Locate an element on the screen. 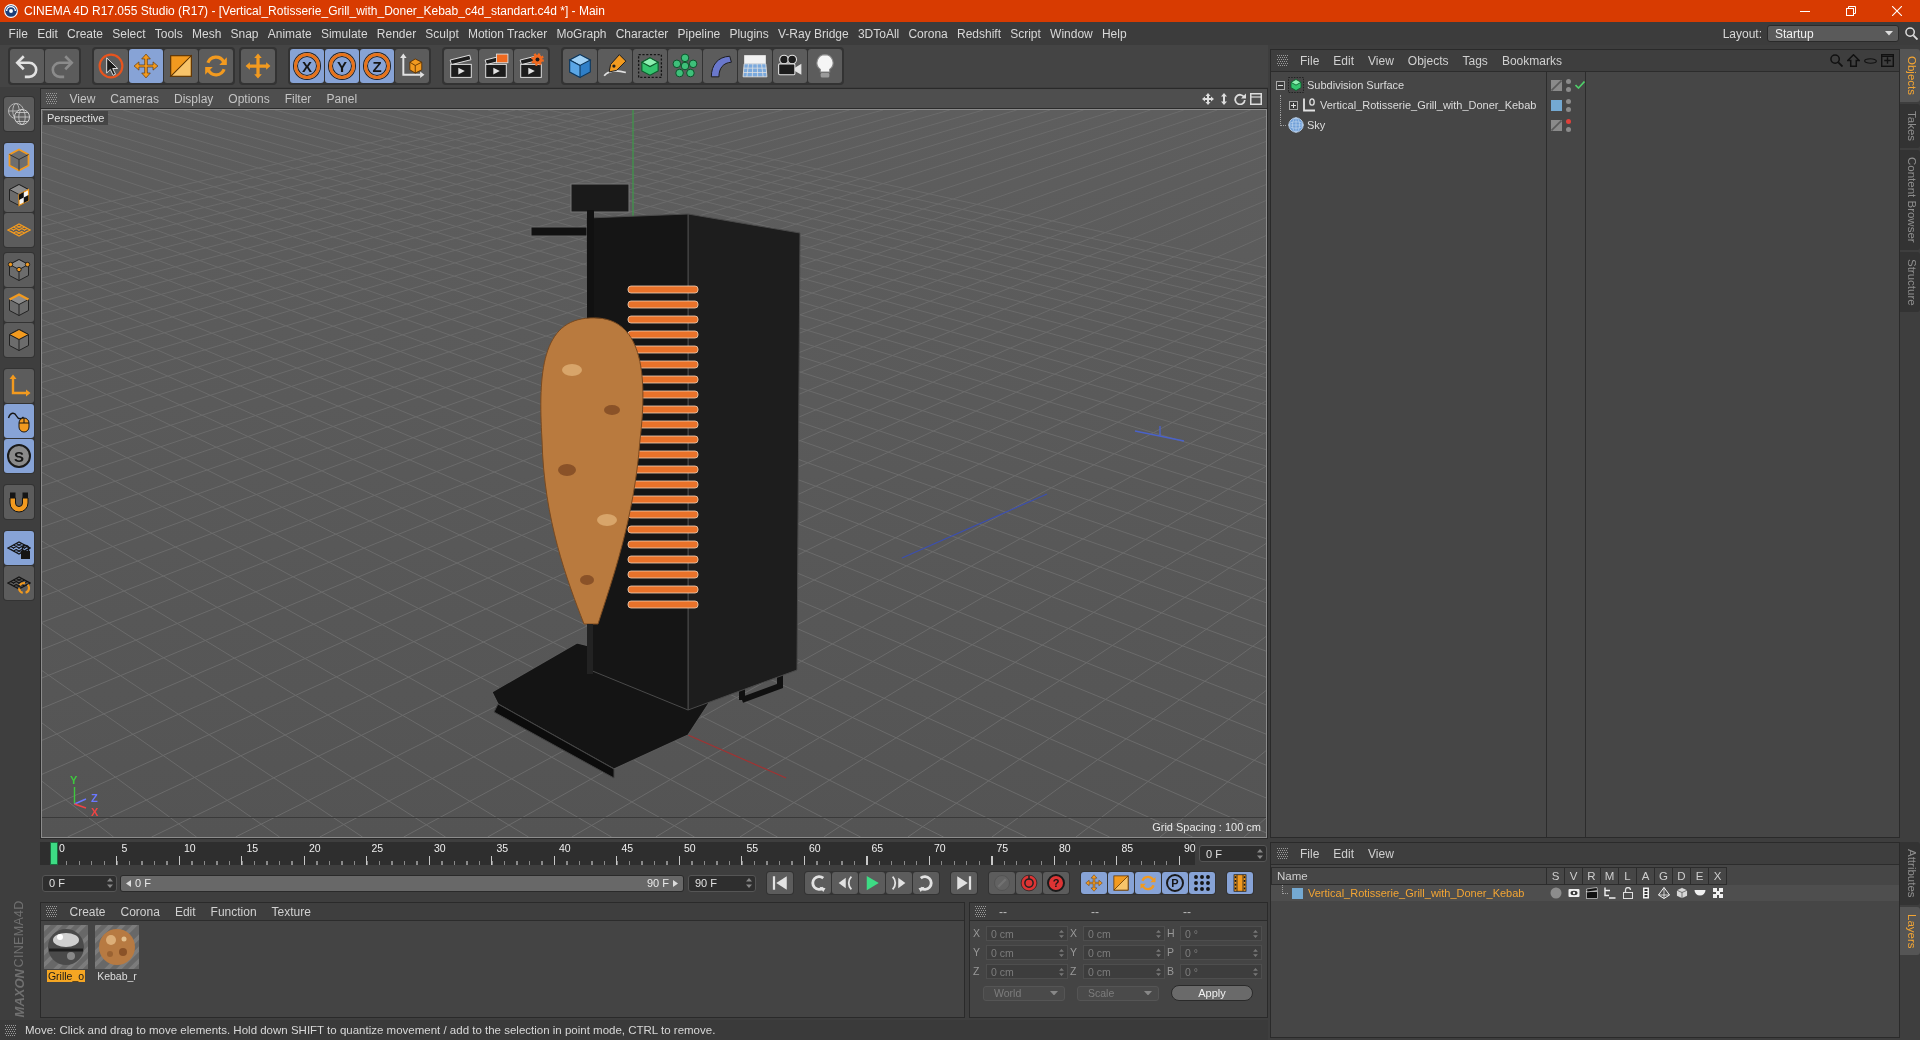 Image resolution: width=1920 pixels, height=1040 pixels. y-axis-button: Y is located at coordinates (342, 66).